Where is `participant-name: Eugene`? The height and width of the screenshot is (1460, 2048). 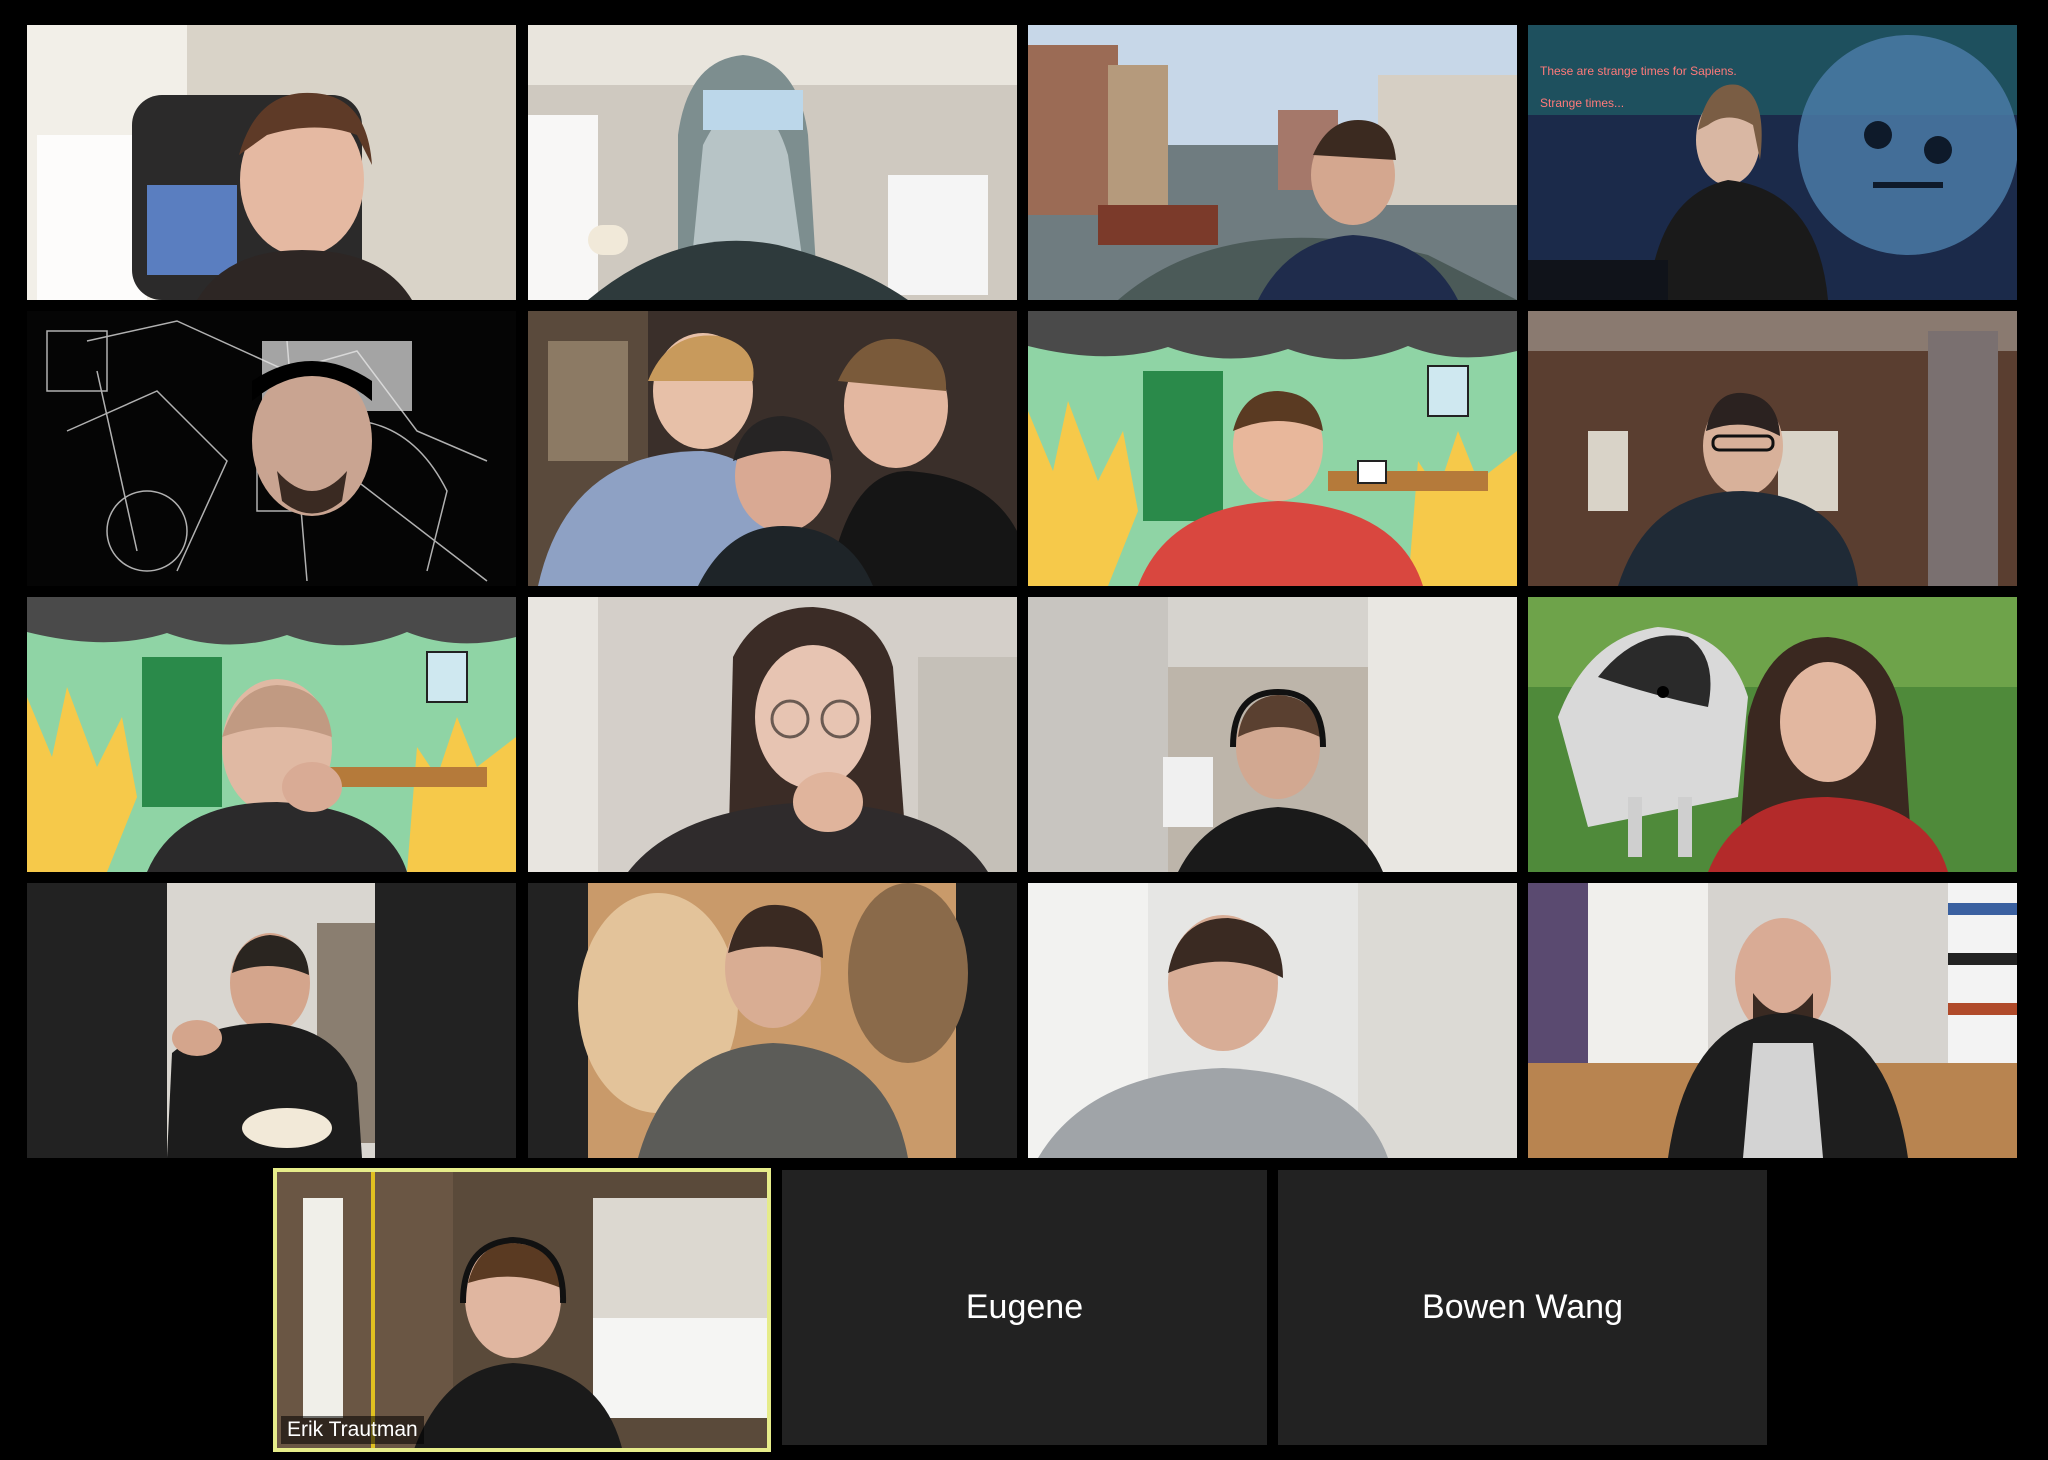
participant-name: Eugene is located at coordinates (1024, 1307).